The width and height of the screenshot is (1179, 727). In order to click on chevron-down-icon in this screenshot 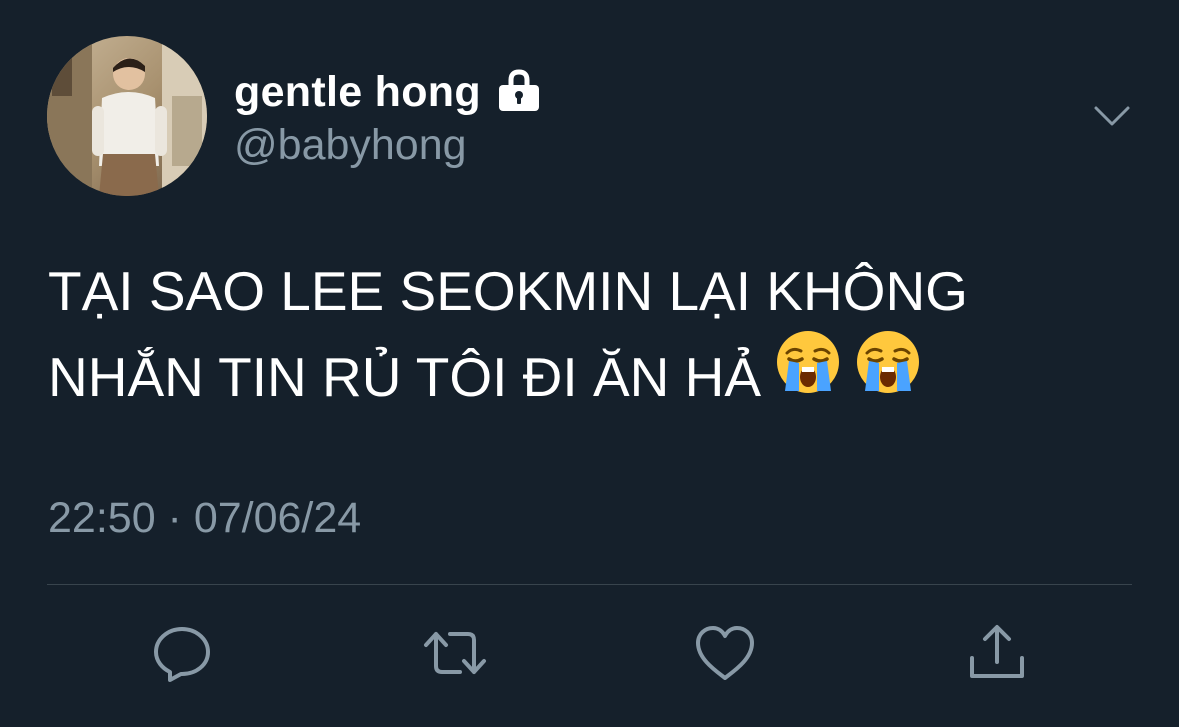, I will do `click(1112, 116)`.